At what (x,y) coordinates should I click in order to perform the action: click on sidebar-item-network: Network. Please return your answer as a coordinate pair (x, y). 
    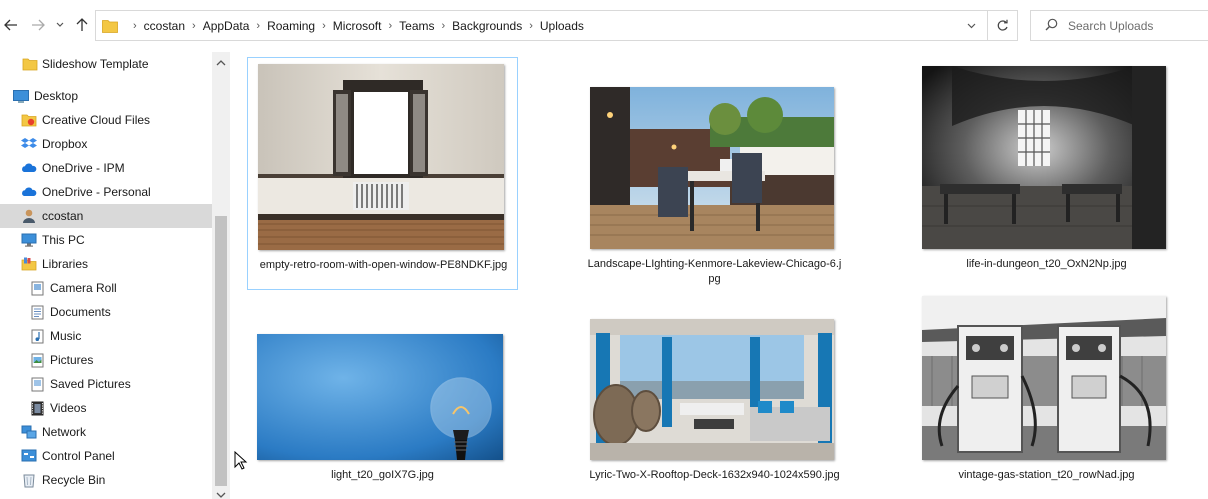
    Looking at the image, I should click on (106, 432).